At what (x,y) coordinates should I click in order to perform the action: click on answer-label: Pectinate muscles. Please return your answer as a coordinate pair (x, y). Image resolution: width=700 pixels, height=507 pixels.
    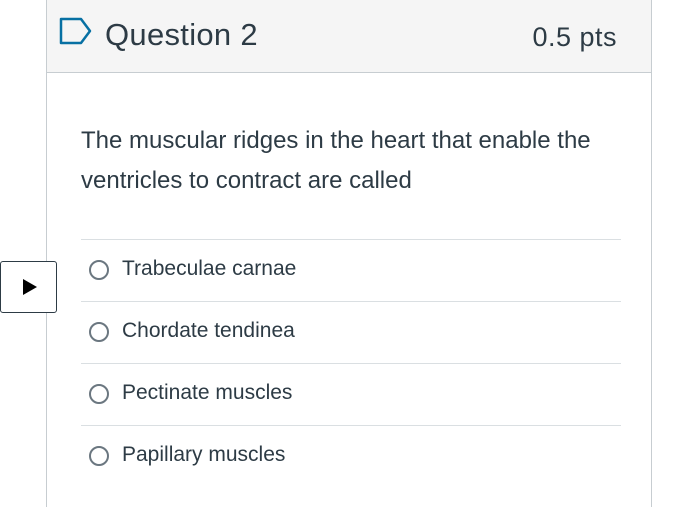
    Looking at the image, I should click on (207, 393).